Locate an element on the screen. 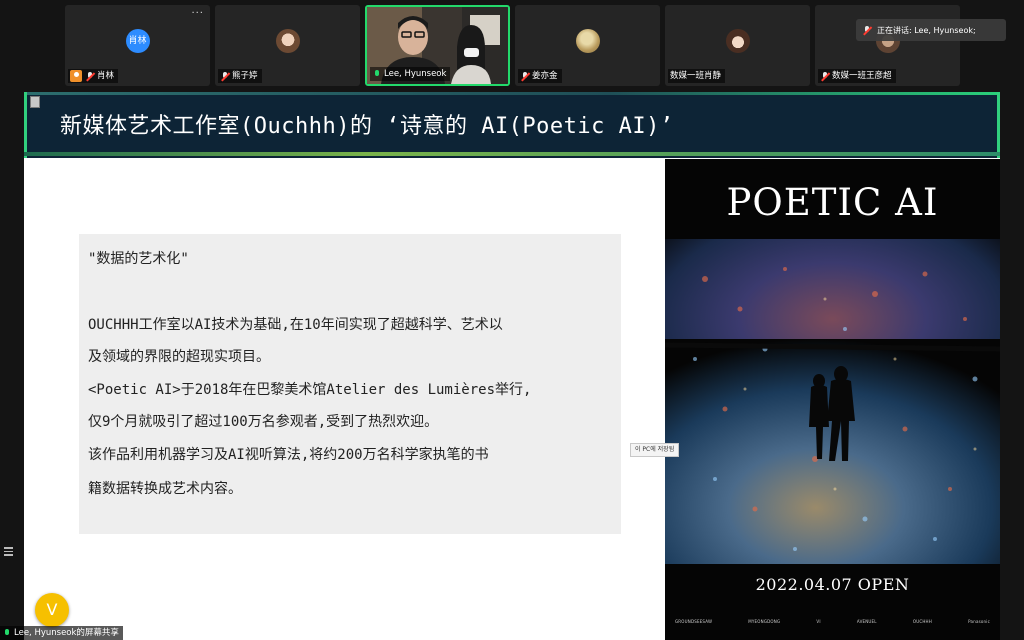  participant-name-label: 肖林 is located at coordinates (93, 76).